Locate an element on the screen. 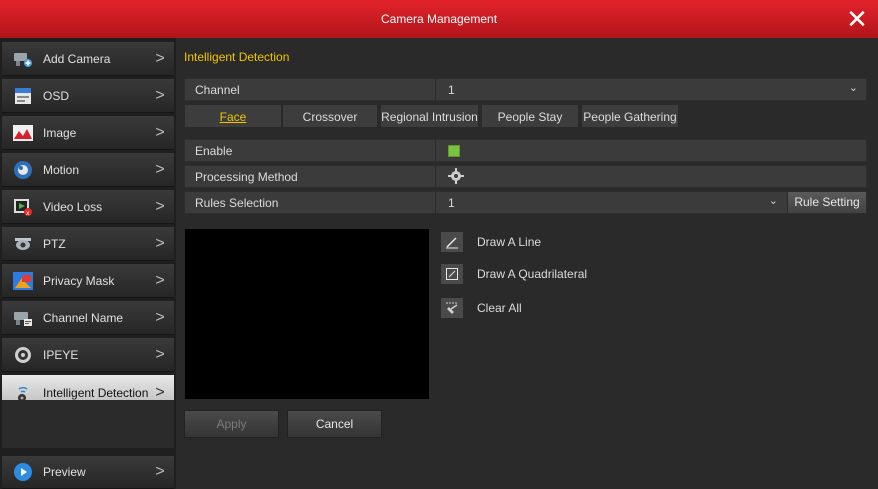 Image resolution: width=878 pixels, height=489 pixels. tab-regional-intrusion: Regional Intrusion is located at coordinates (429, 116).